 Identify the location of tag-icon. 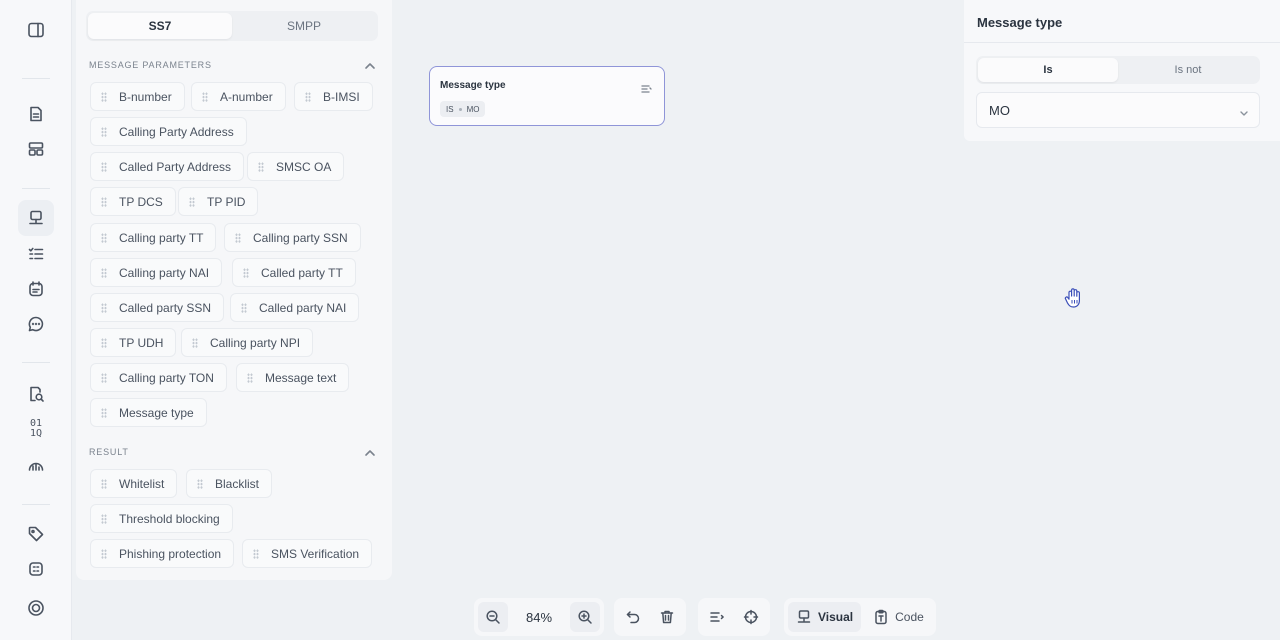
(36, 534).